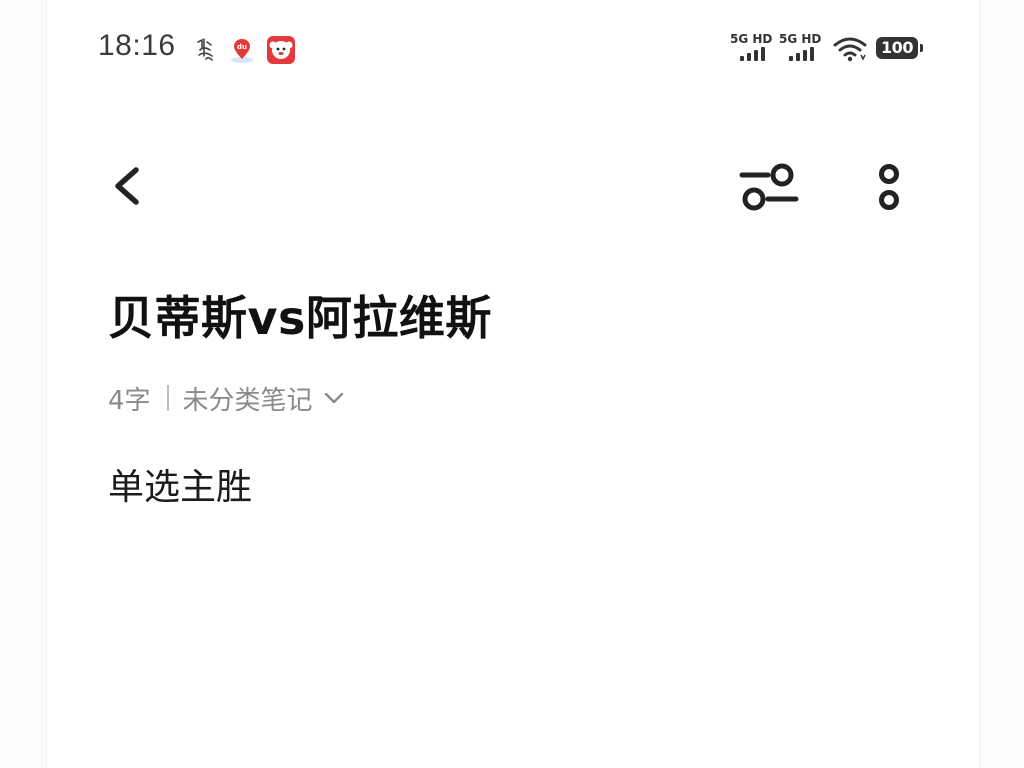 This screenshot has width=1024, height=768. I want to click on wifi-icon, so click(850, 49).